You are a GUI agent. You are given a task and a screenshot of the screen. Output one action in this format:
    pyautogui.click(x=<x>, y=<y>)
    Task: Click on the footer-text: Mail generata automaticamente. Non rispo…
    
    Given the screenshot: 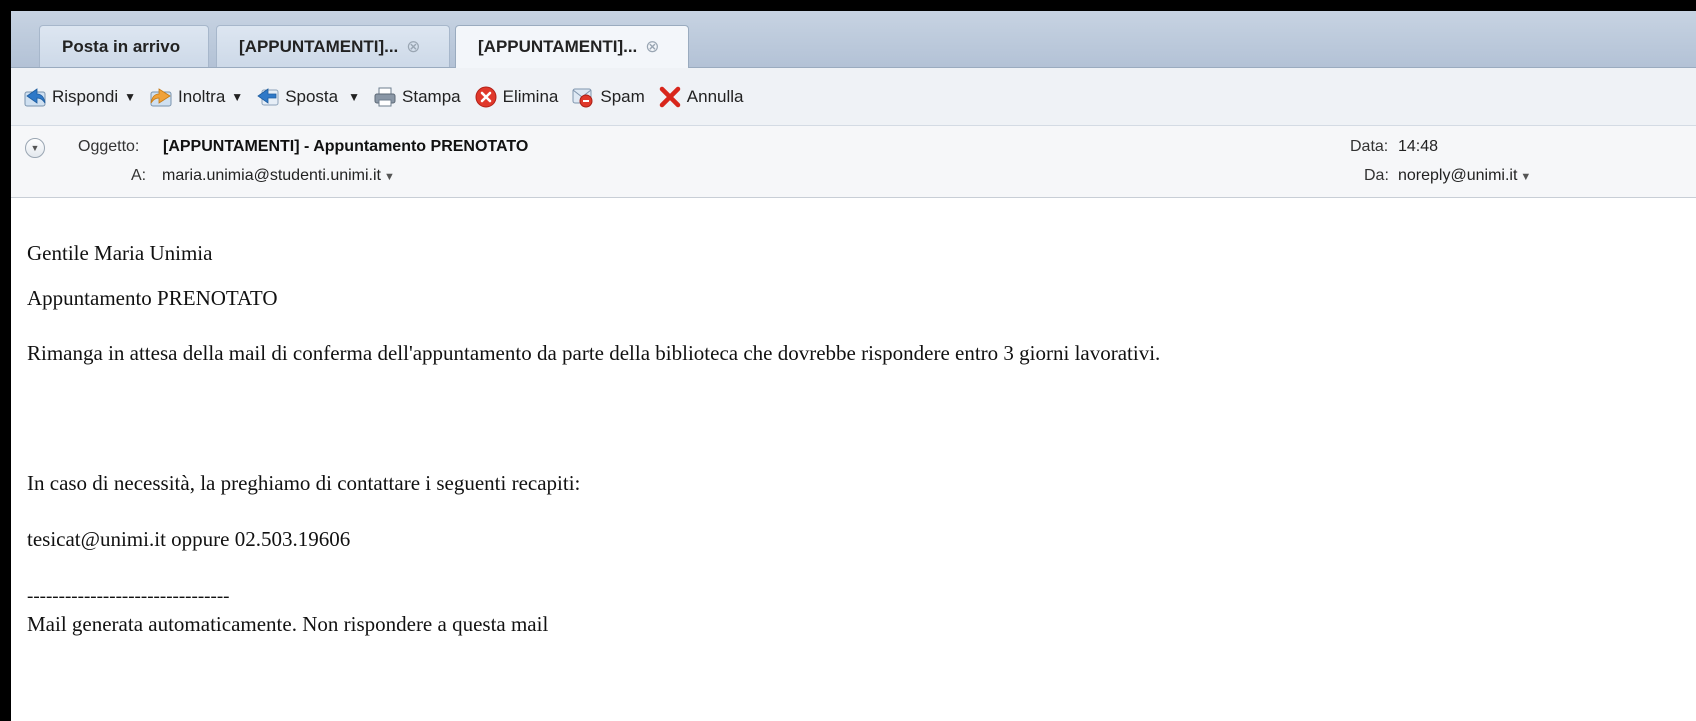 What is the action you would take?
    pyautogui.click(x=288, y=624)
    